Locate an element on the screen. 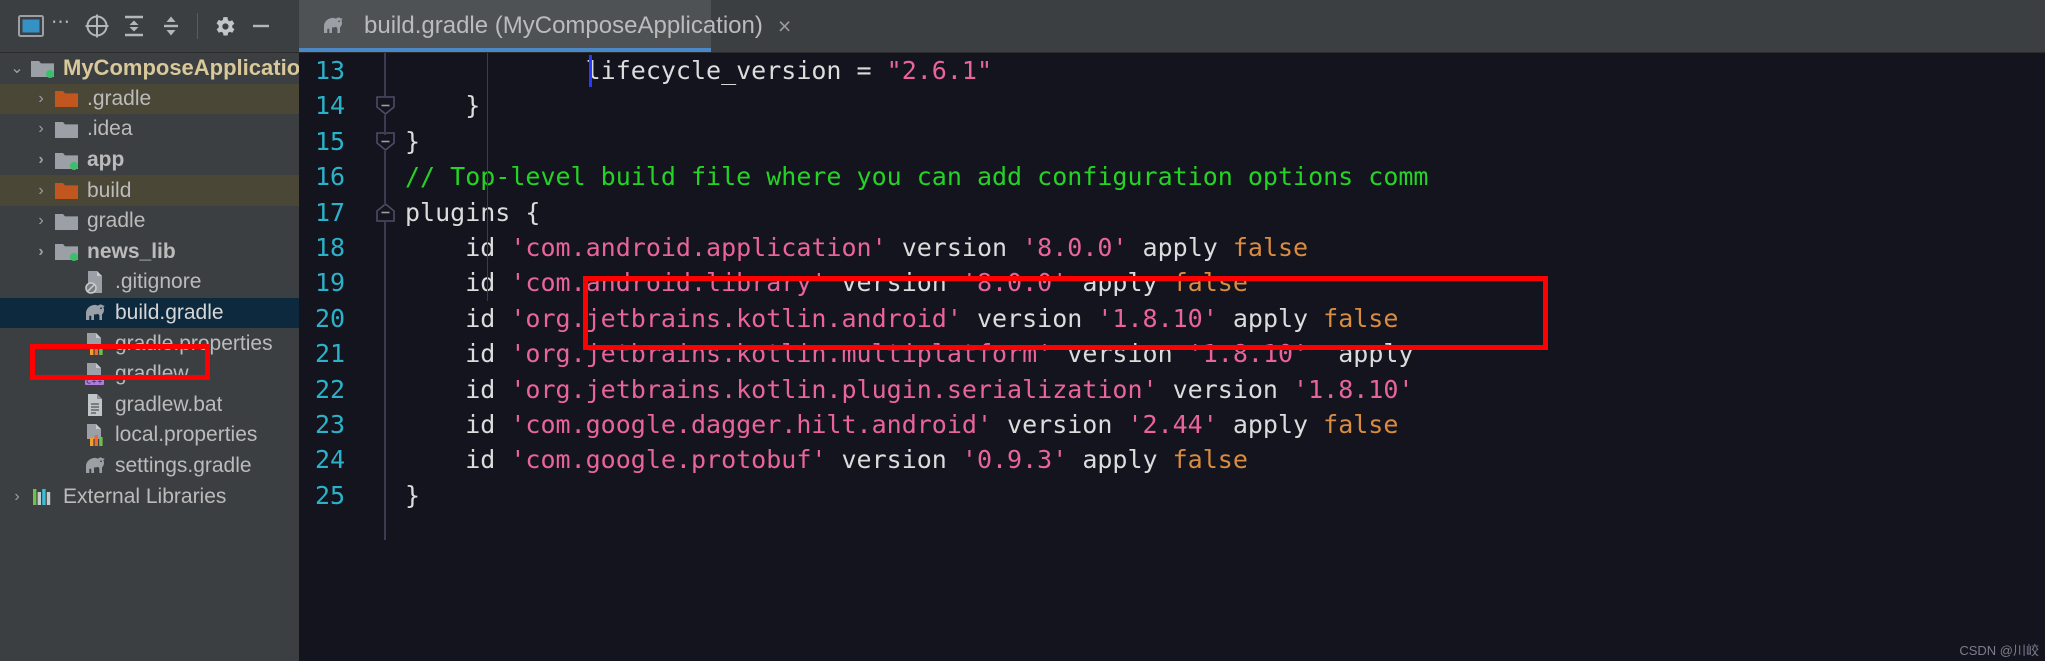 The image size is (2045, 661). tree-item-gitignore: .gitignore is located at coordinates (149, 282).